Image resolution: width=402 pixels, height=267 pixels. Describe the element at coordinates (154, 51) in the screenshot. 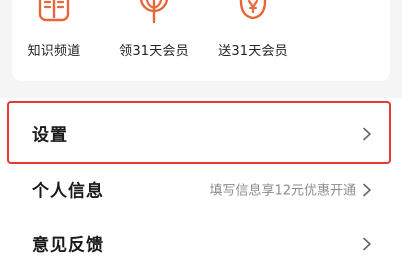

I see `claim-membership-label: 领31天会员` at that location.